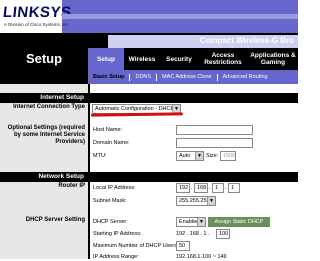 The height and width of the screenshot is (261, 320). I want to click on starting-ip-label: Starting IP Address:, so click(117, 234).